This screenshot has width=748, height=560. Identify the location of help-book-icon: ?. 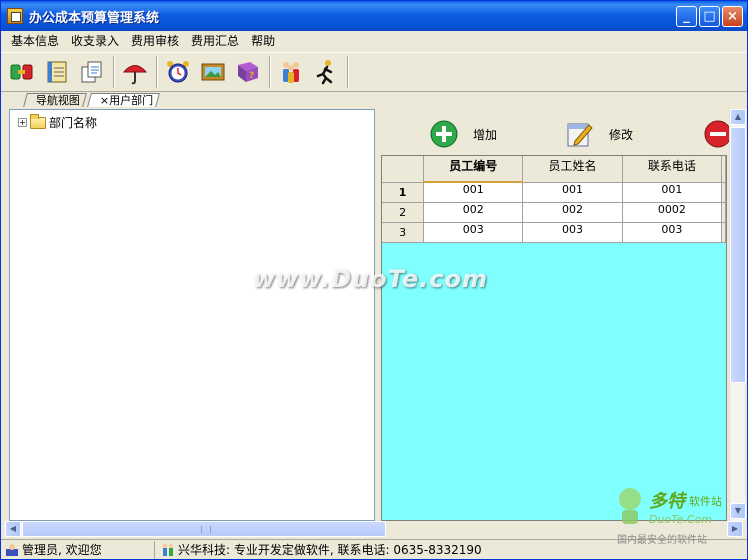
(248, 72).